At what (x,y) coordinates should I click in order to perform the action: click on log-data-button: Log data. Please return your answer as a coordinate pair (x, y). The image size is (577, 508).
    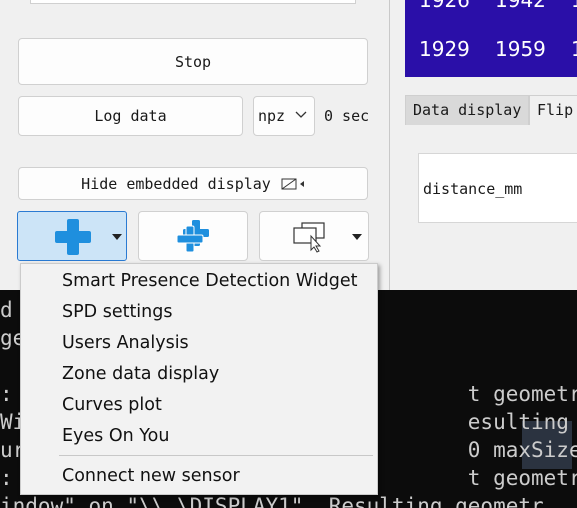
    Looking at the image, I should click on (130, 116).